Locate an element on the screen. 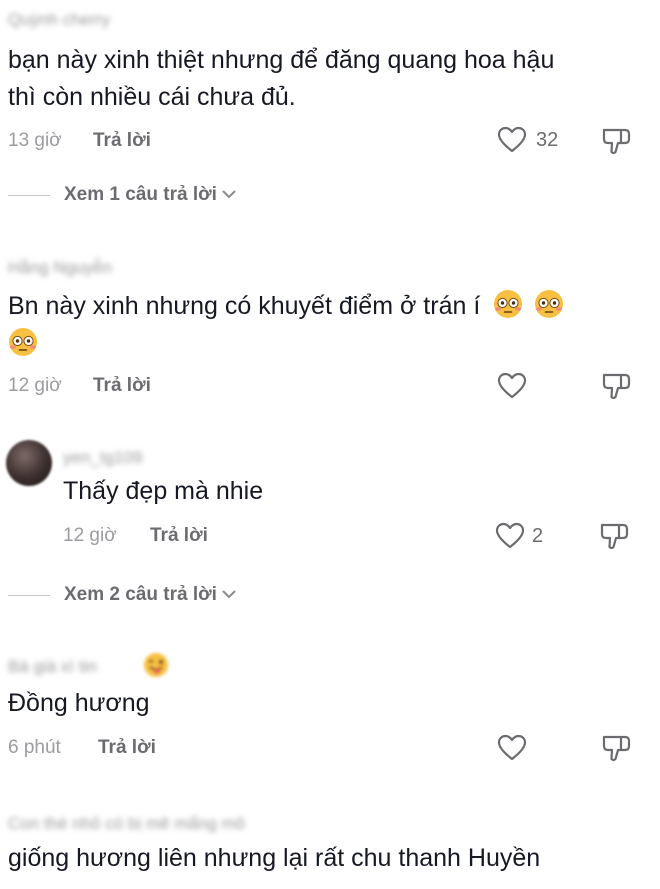  comment-1-reply-button: Trả lời is located at coordinates (122, 141).